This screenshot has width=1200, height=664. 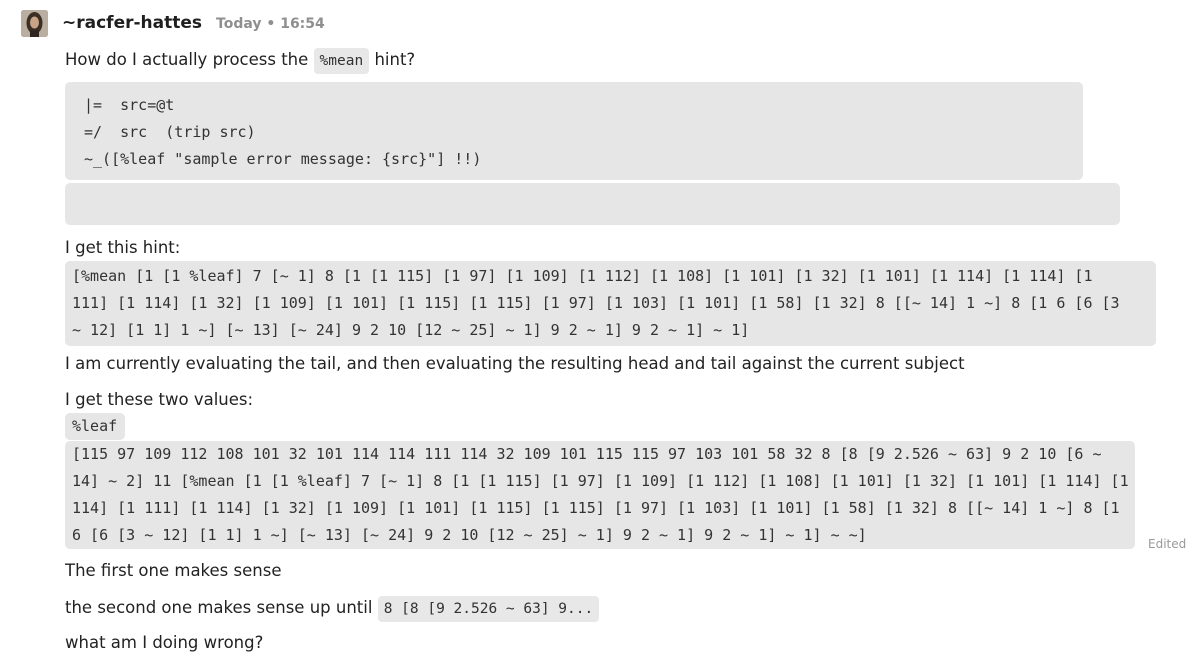 What do you see at coordinates (1167, 544) in the screenshot?
I see `edited-label: Edited` at bounding box center [1167, 544].